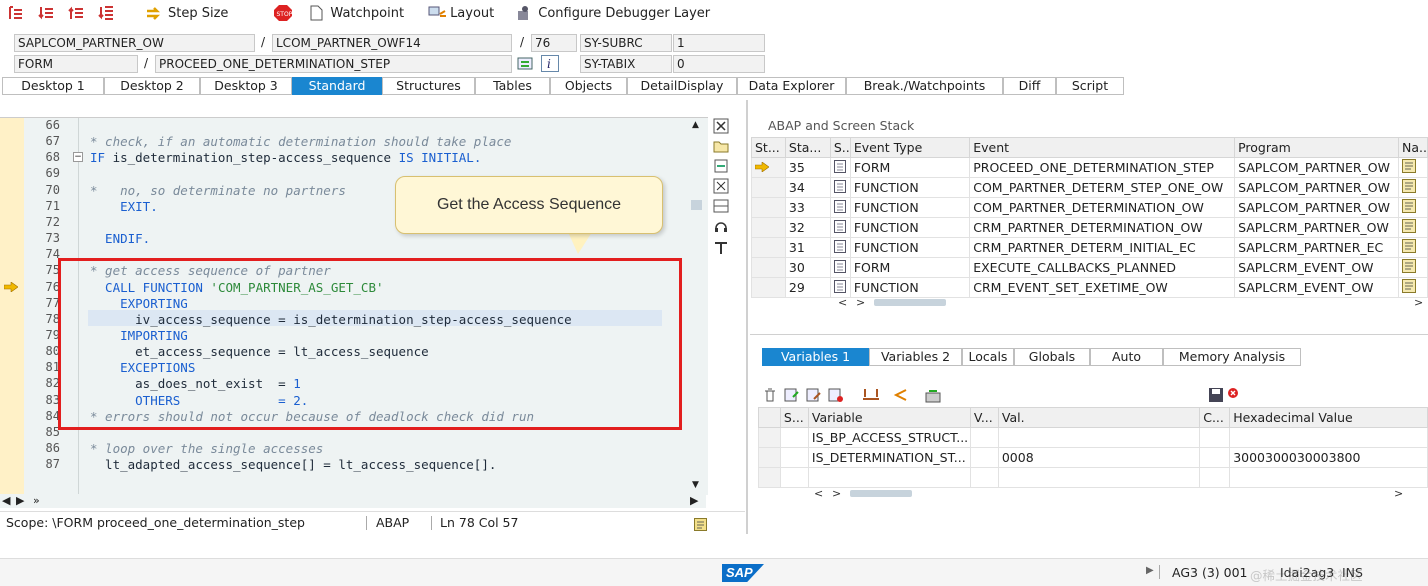  I want to click on variable-value, so click(1099, 437).